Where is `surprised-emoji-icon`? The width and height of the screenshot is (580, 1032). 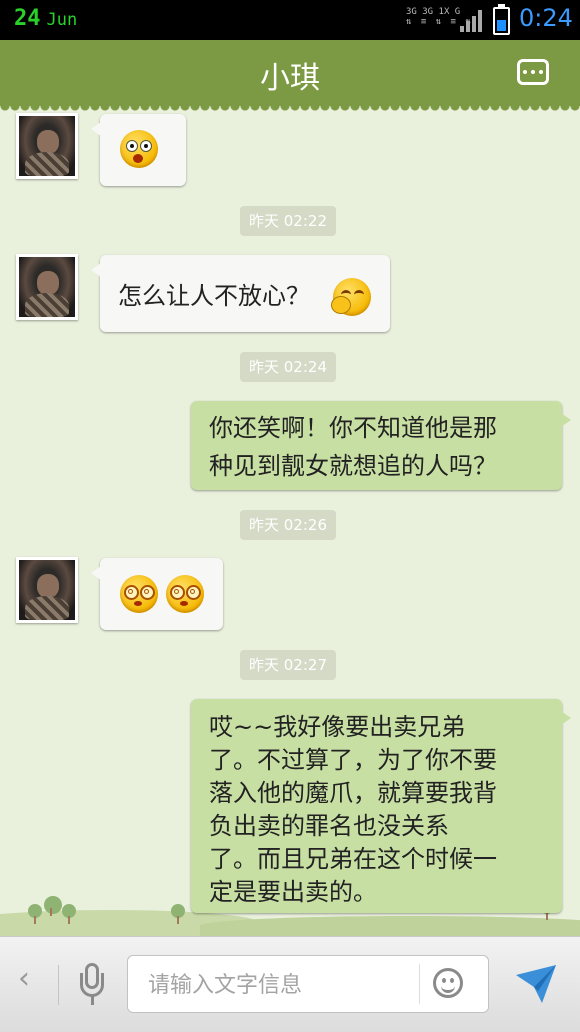
surprised-emoji-icon is located at coordinates (139, 149).